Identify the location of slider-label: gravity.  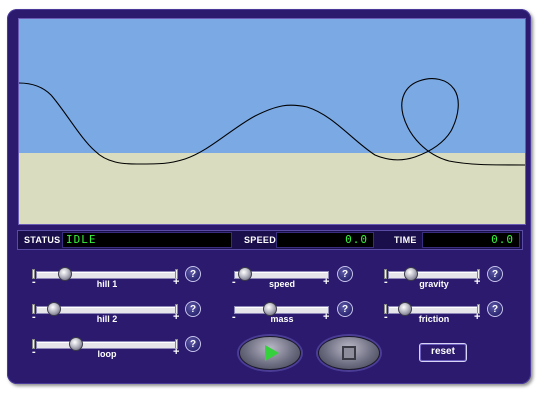
(434, 284).